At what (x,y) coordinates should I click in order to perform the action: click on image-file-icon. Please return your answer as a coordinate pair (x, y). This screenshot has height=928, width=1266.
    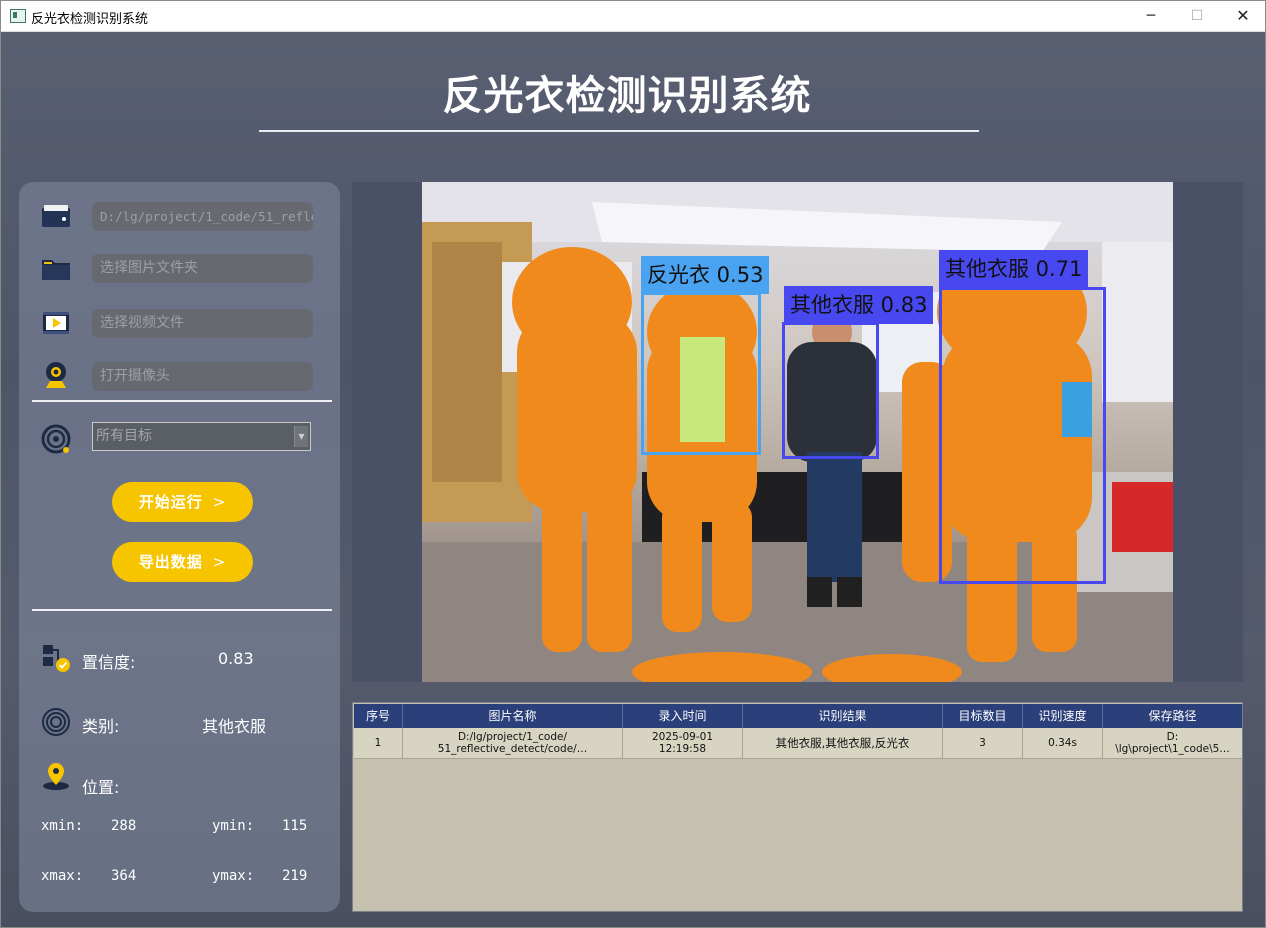
    Looking at the image, I should click on (56, 216).